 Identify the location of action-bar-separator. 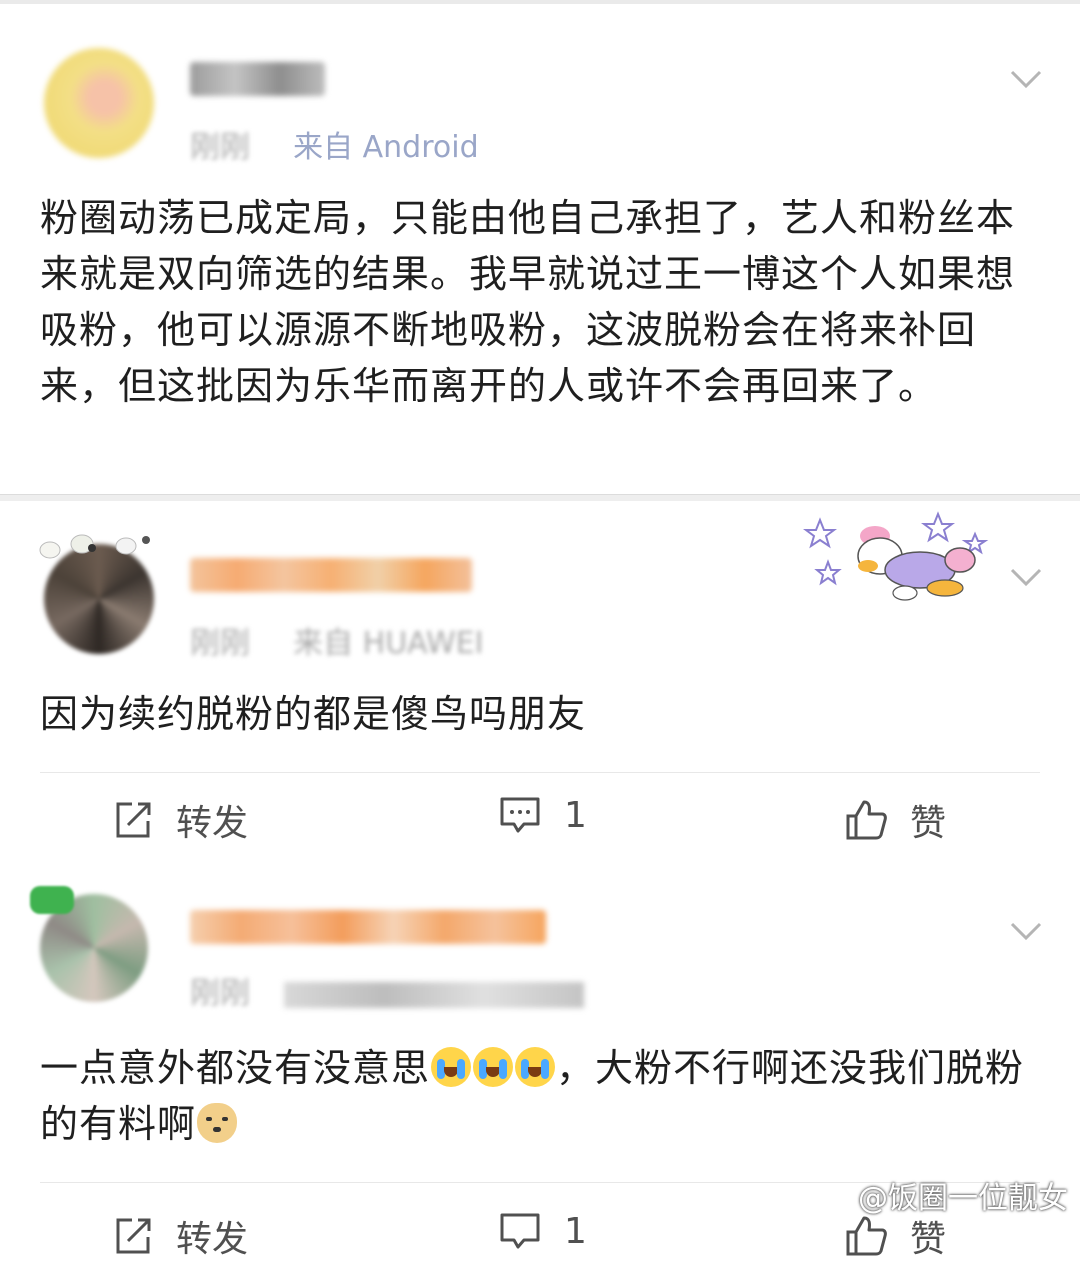
(540, 772).